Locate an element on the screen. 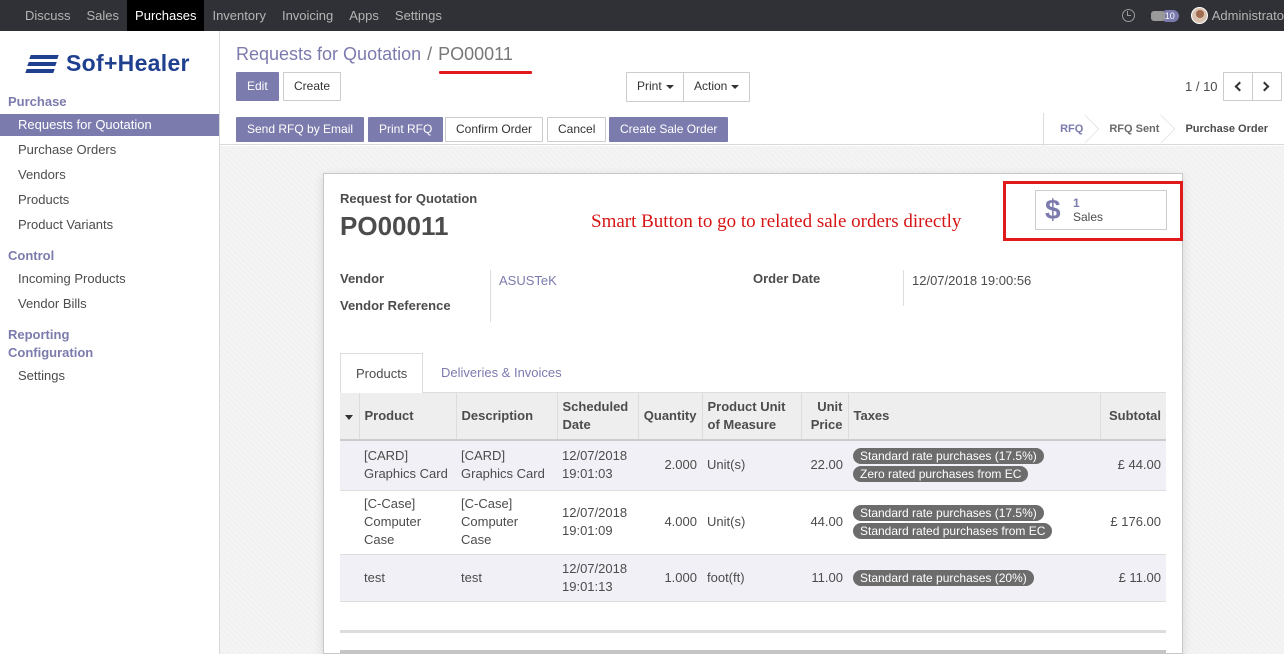 The width and height of the screenshot is (1284, 654). col-price-1: Unit is located at coordinates (830, 406).